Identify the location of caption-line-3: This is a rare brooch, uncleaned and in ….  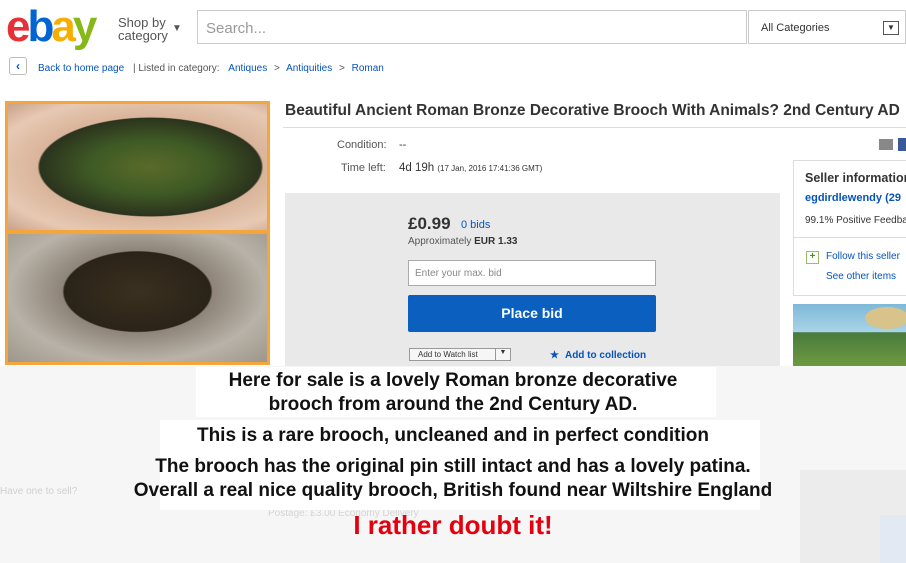
(453, 435).